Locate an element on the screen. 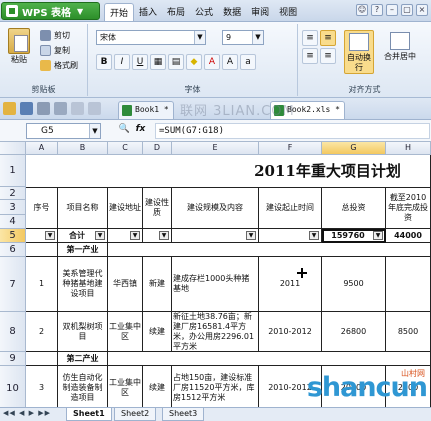 The width and height of the screenshot is (431, 421). doc-tab-book1: Book1 * is located at coordinates (146, 110).